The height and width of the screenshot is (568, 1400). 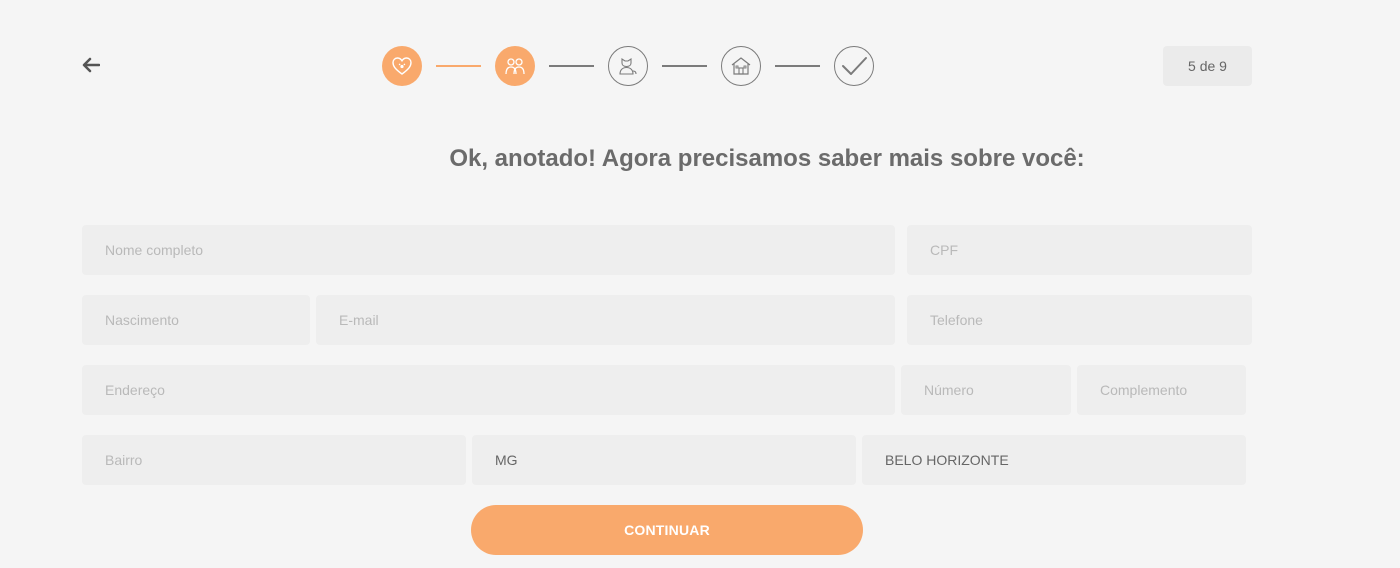 I want to click on step-pets, so click(x=628, y=66).